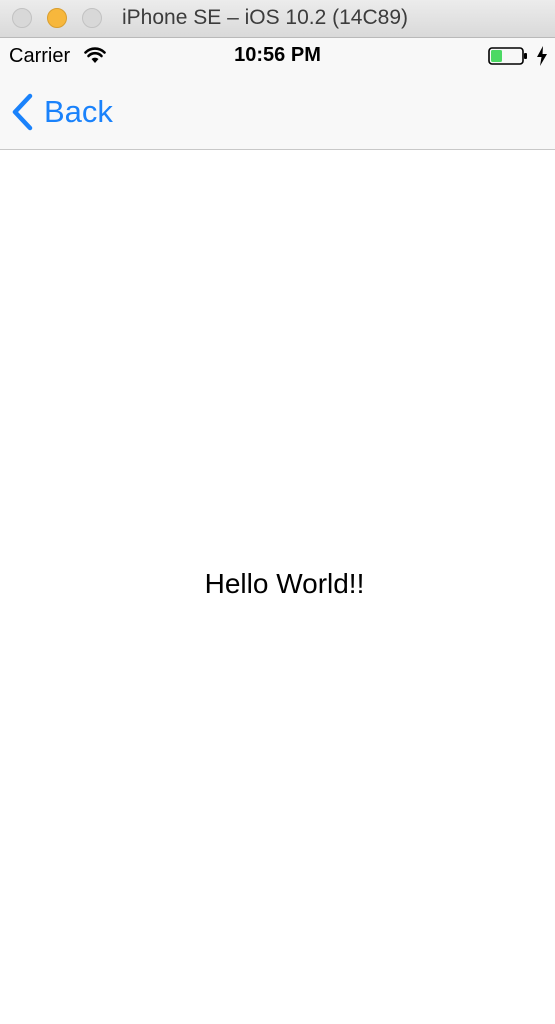  Describe the element at coordinates (542, 58) in the screenshot. I see `lightning-bolt-icon` at that location.